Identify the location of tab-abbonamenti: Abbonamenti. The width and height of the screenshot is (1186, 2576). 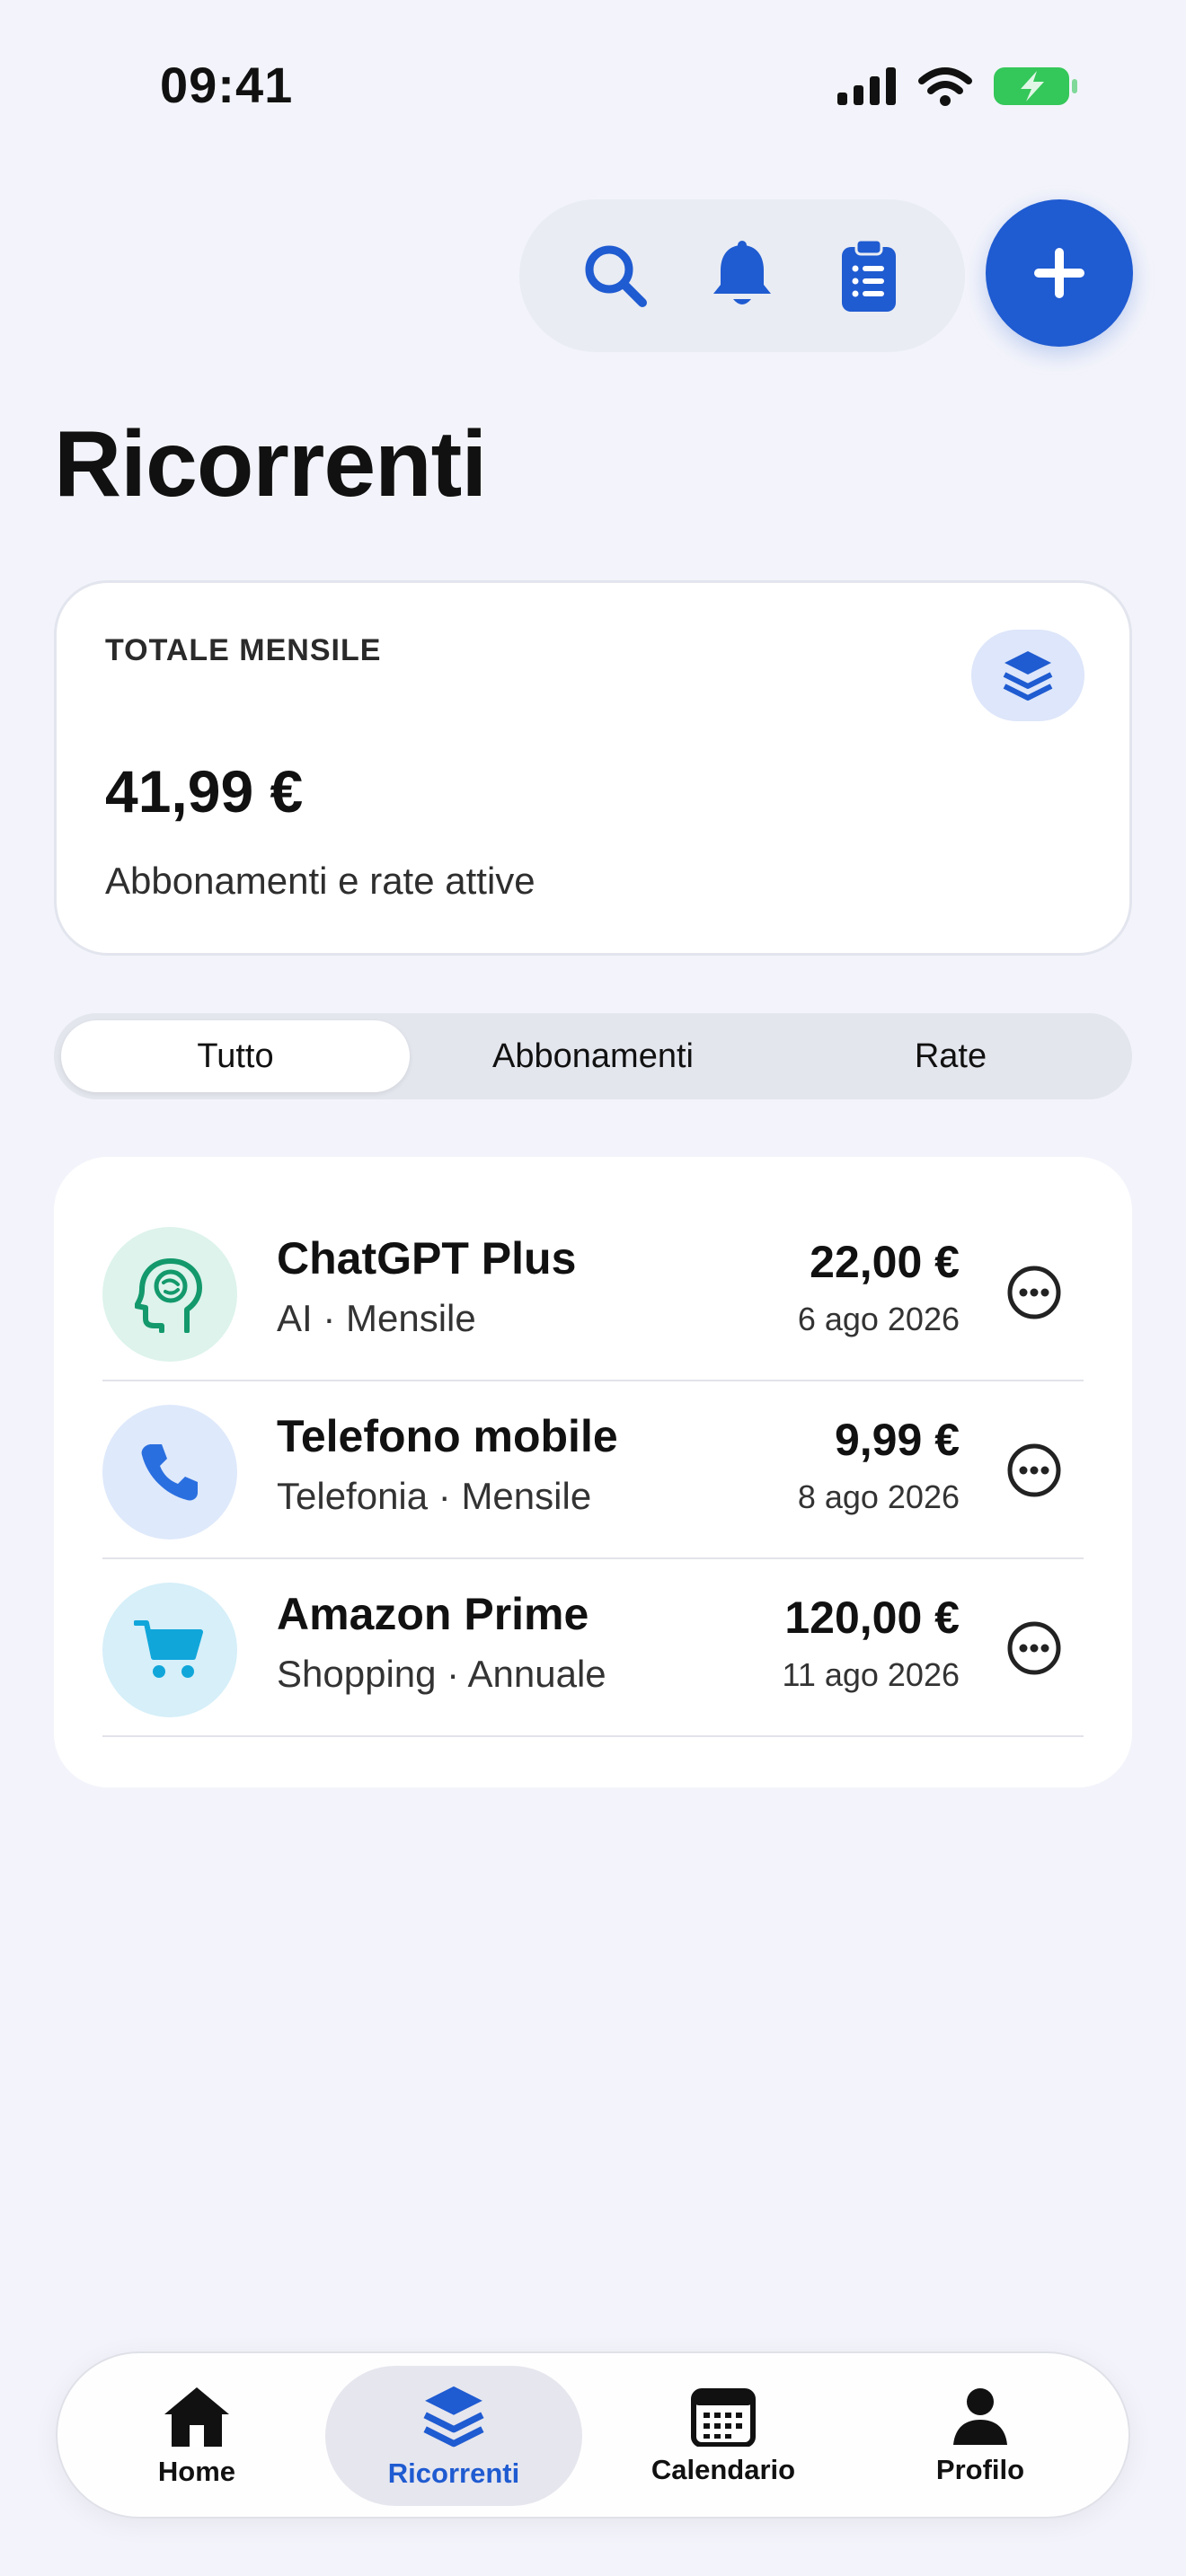
(593, 1056).